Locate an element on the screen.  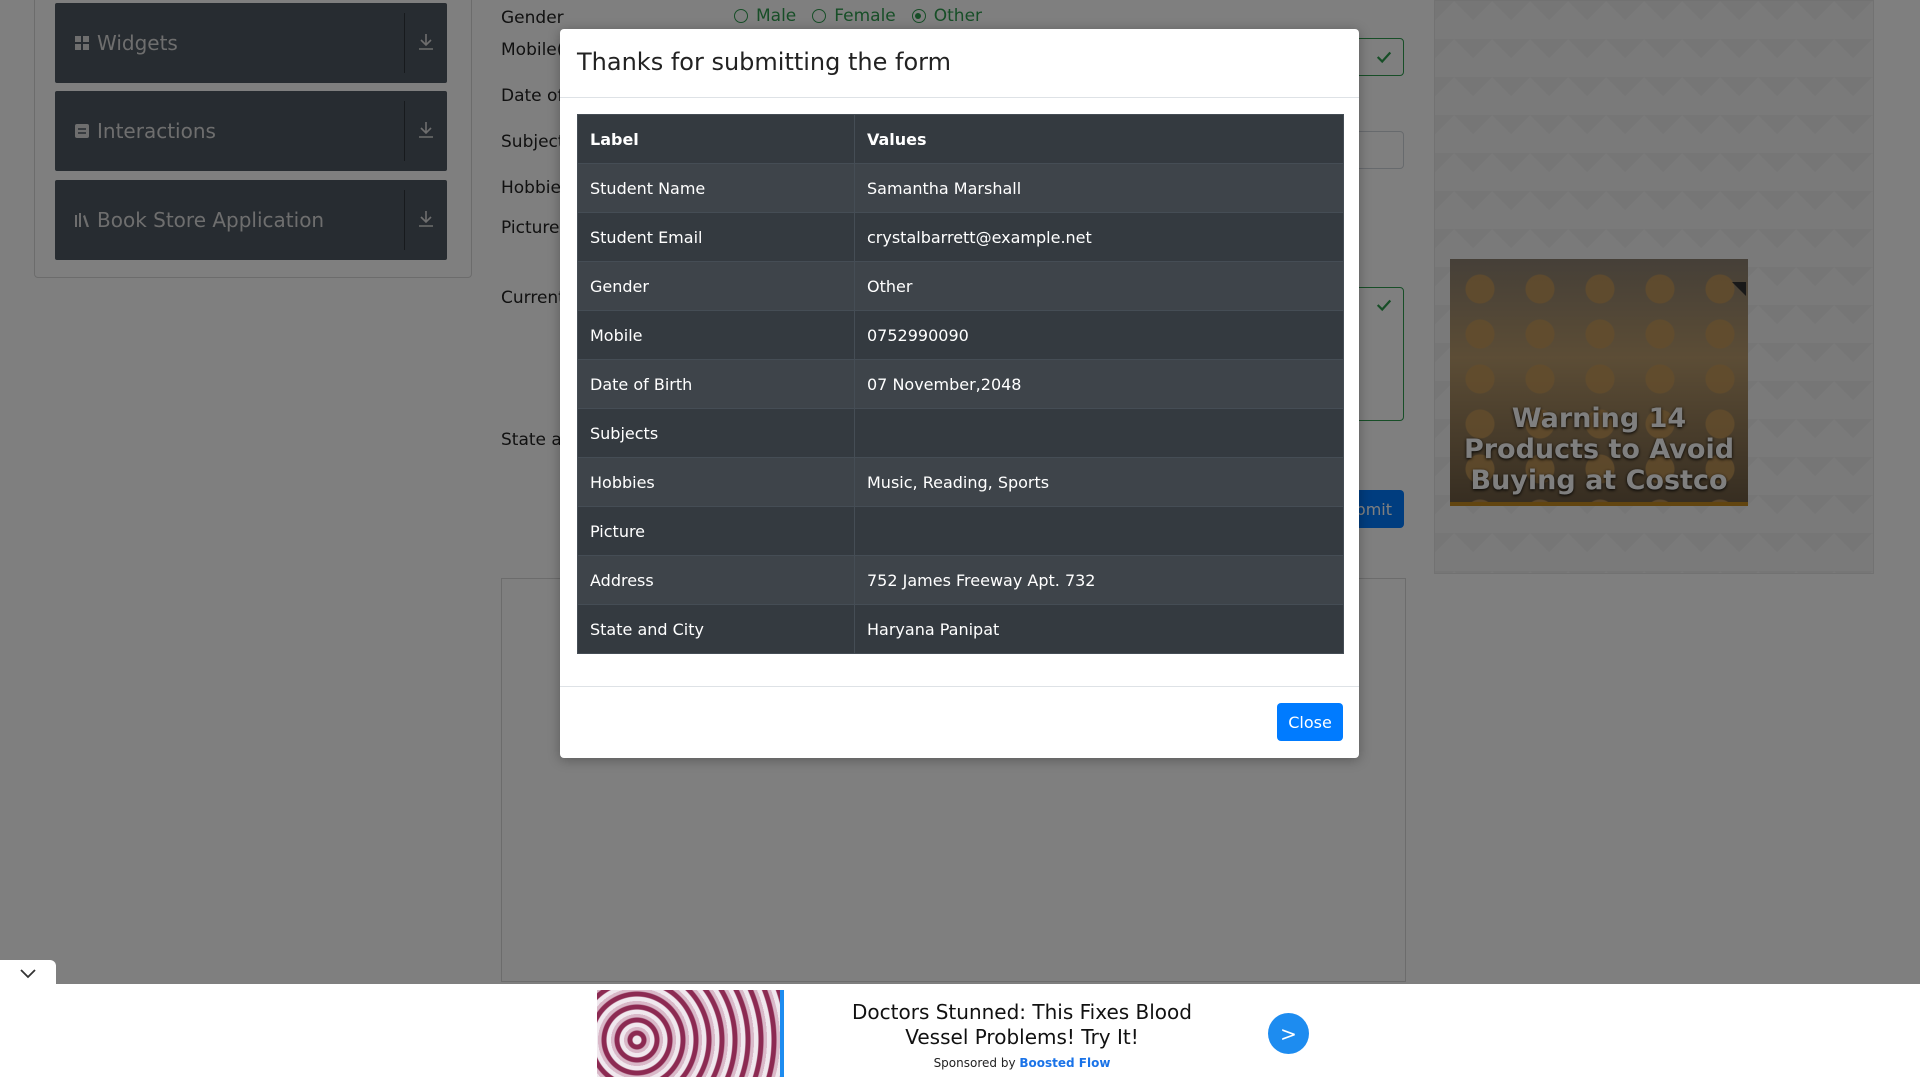
row-label-cell: Mobile is located at coordinates (716, 335).